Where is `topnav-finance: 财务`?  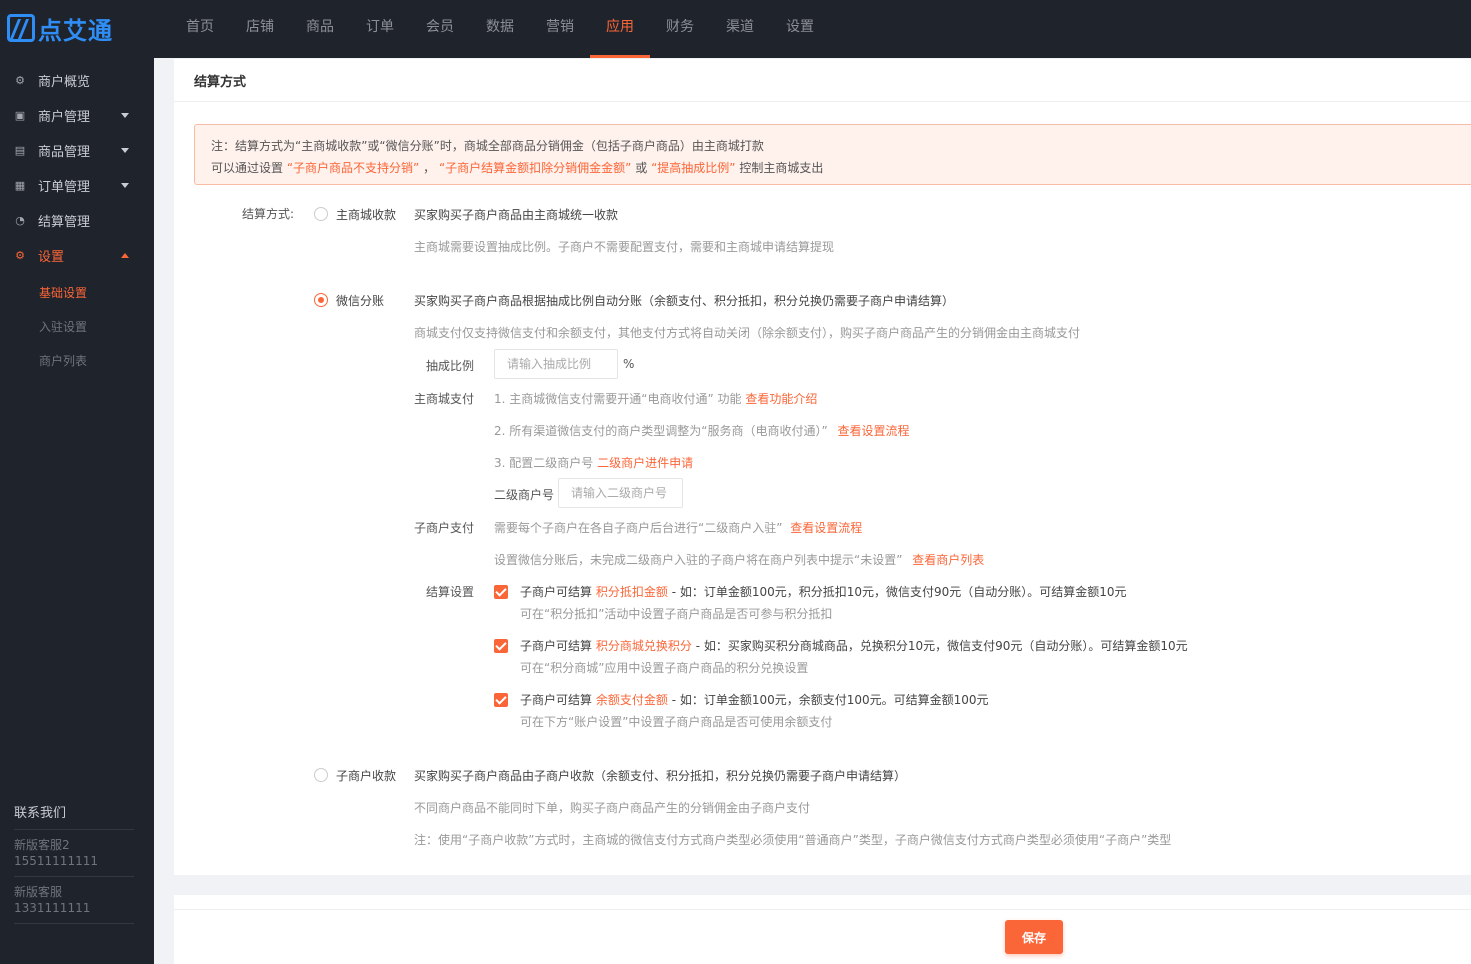 topnav-finance: 财务 is located at coordinates (680, 29).